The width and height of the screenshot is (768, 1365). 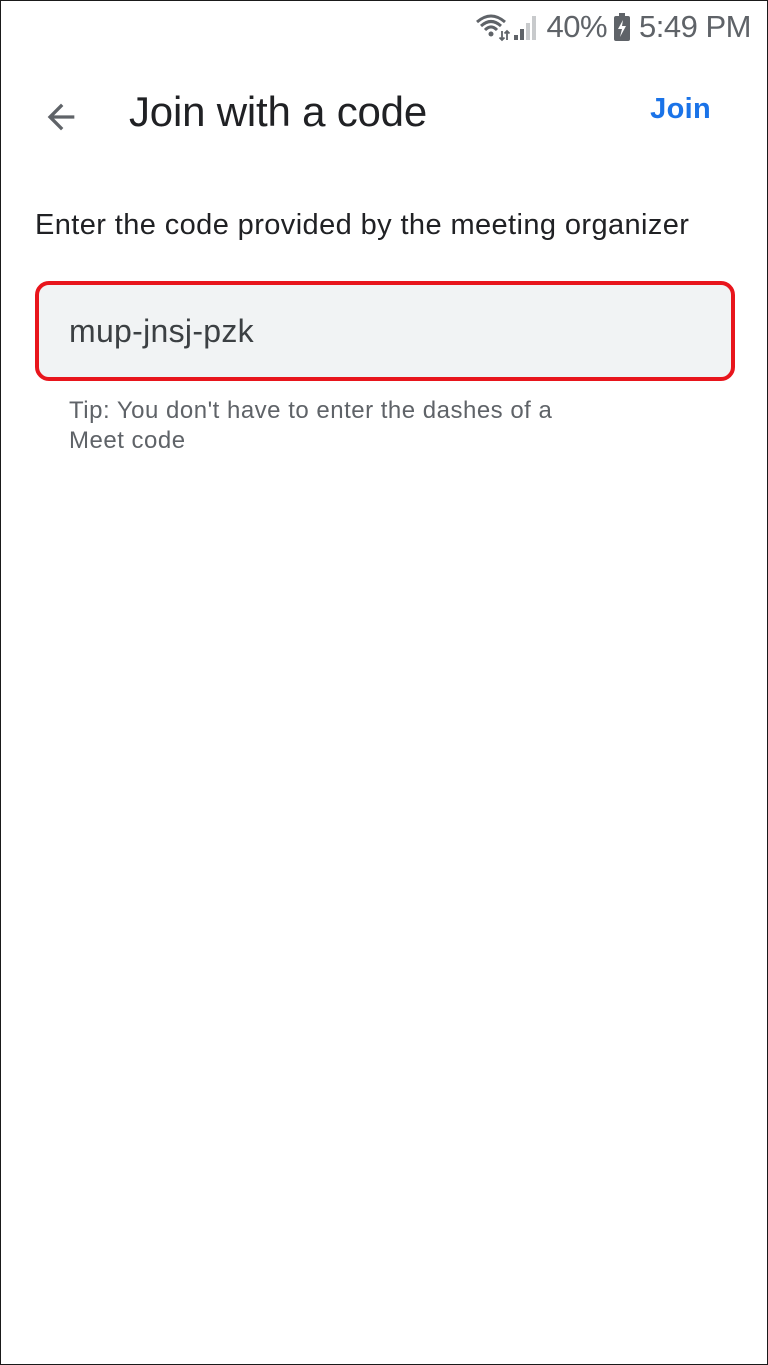 I want to click on meeting-code-field, so click(x=385, y=331).